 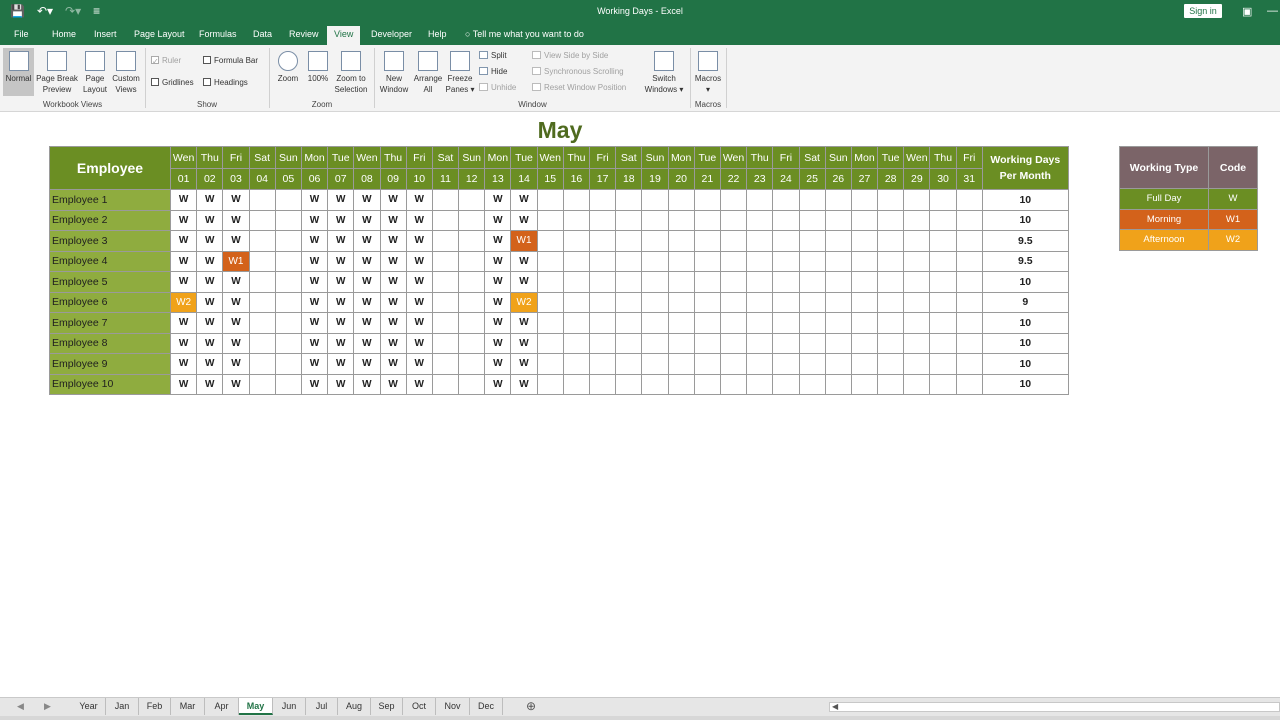 I want to click on scroll-left-icon: ◀, so click(x=835, y=706).